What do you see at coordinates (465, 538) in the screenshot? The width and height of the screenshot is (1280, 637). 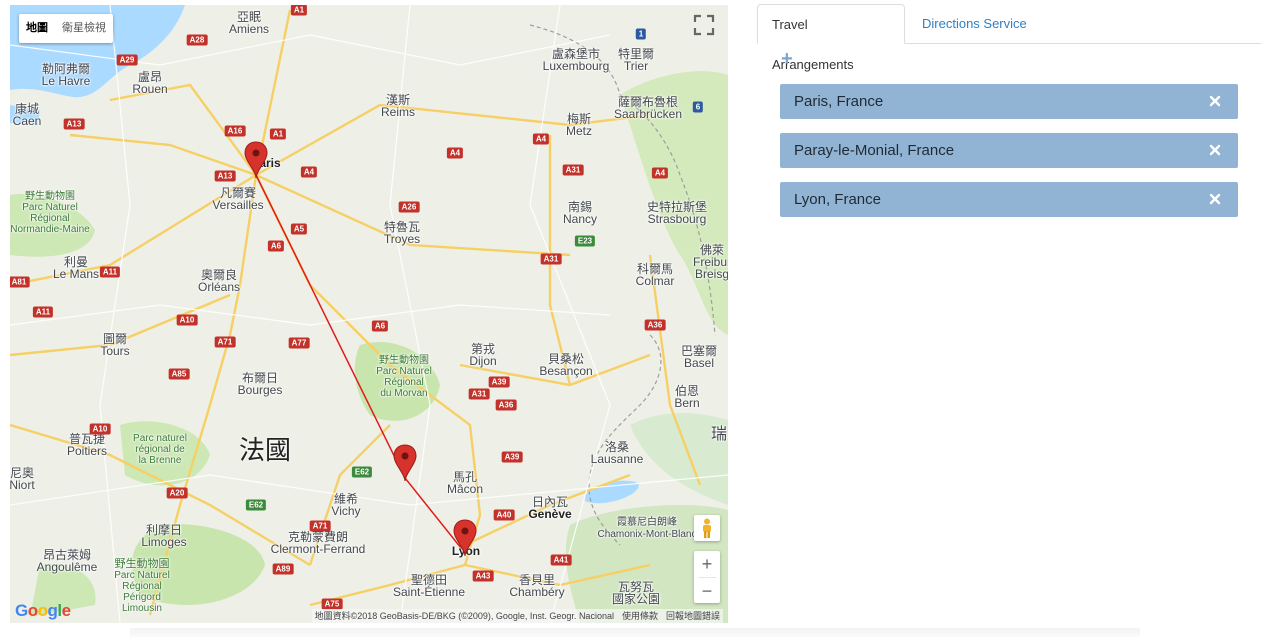 I see `map-marker-lyon` at bounding box center [465, 538].